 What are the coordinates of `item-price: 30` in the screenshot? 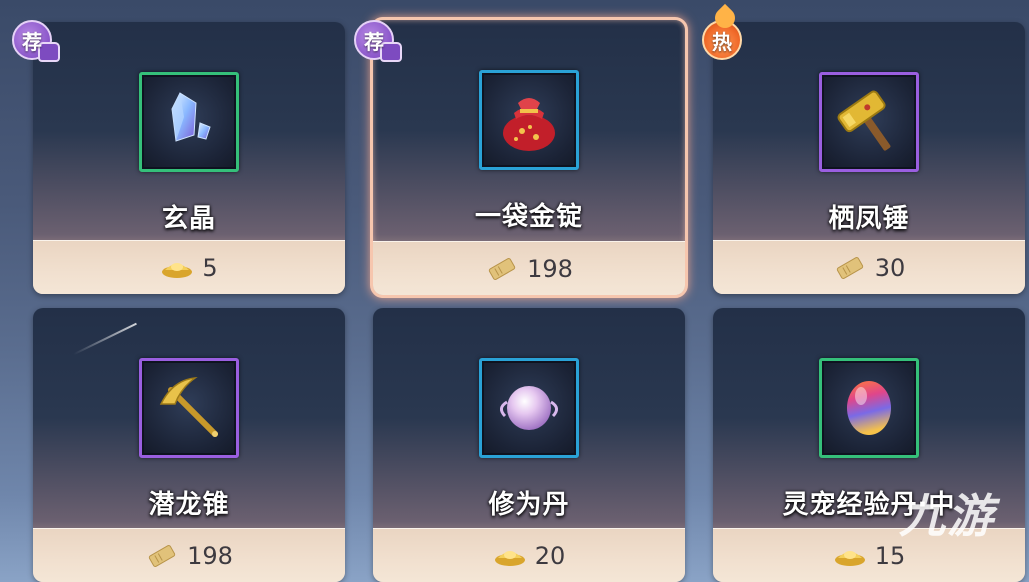 It's located at (890, 267).